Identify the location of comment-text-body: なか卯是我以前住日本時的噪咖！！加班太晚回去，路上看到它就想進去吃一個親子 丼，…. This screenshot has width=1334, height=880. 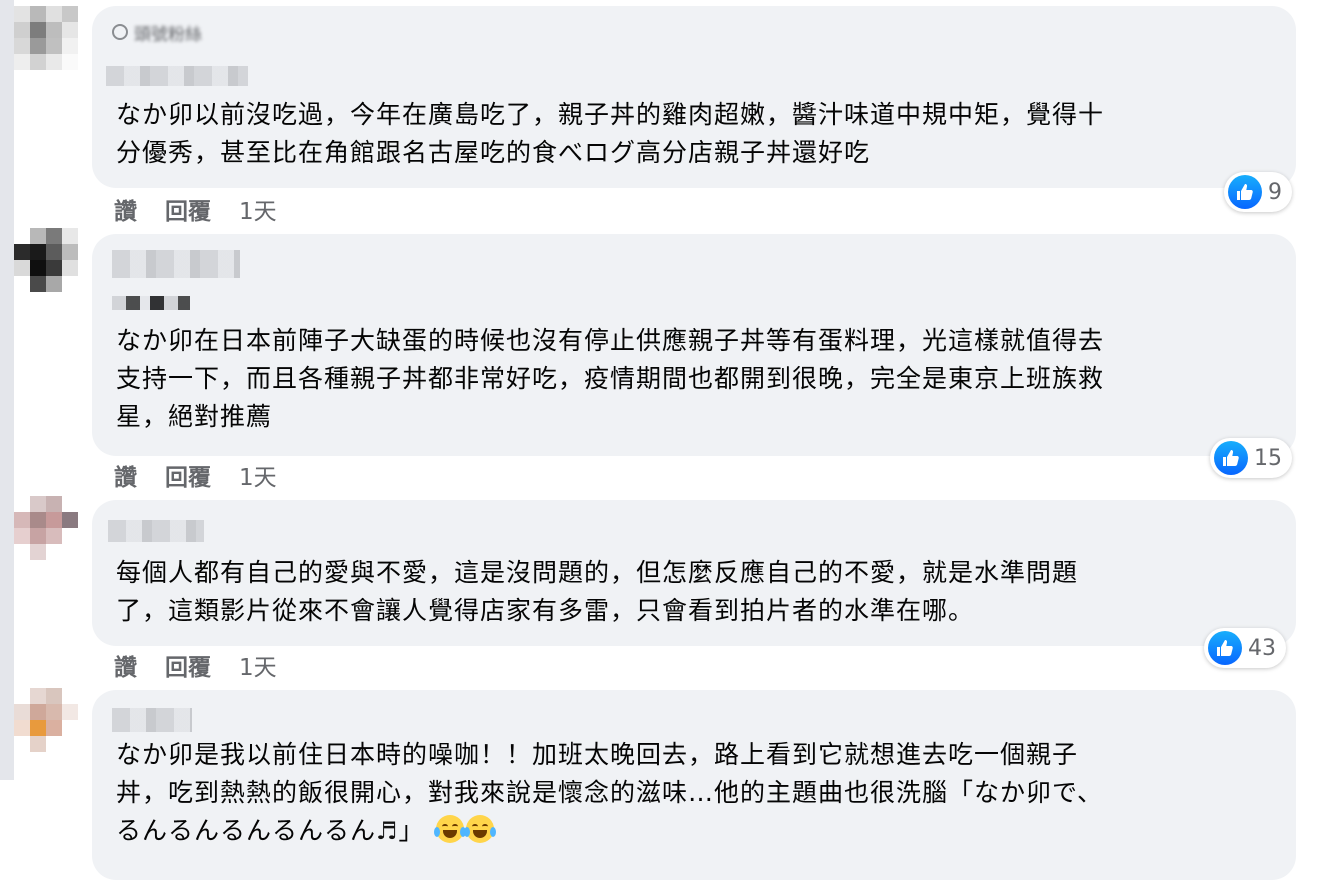
(610, 792).